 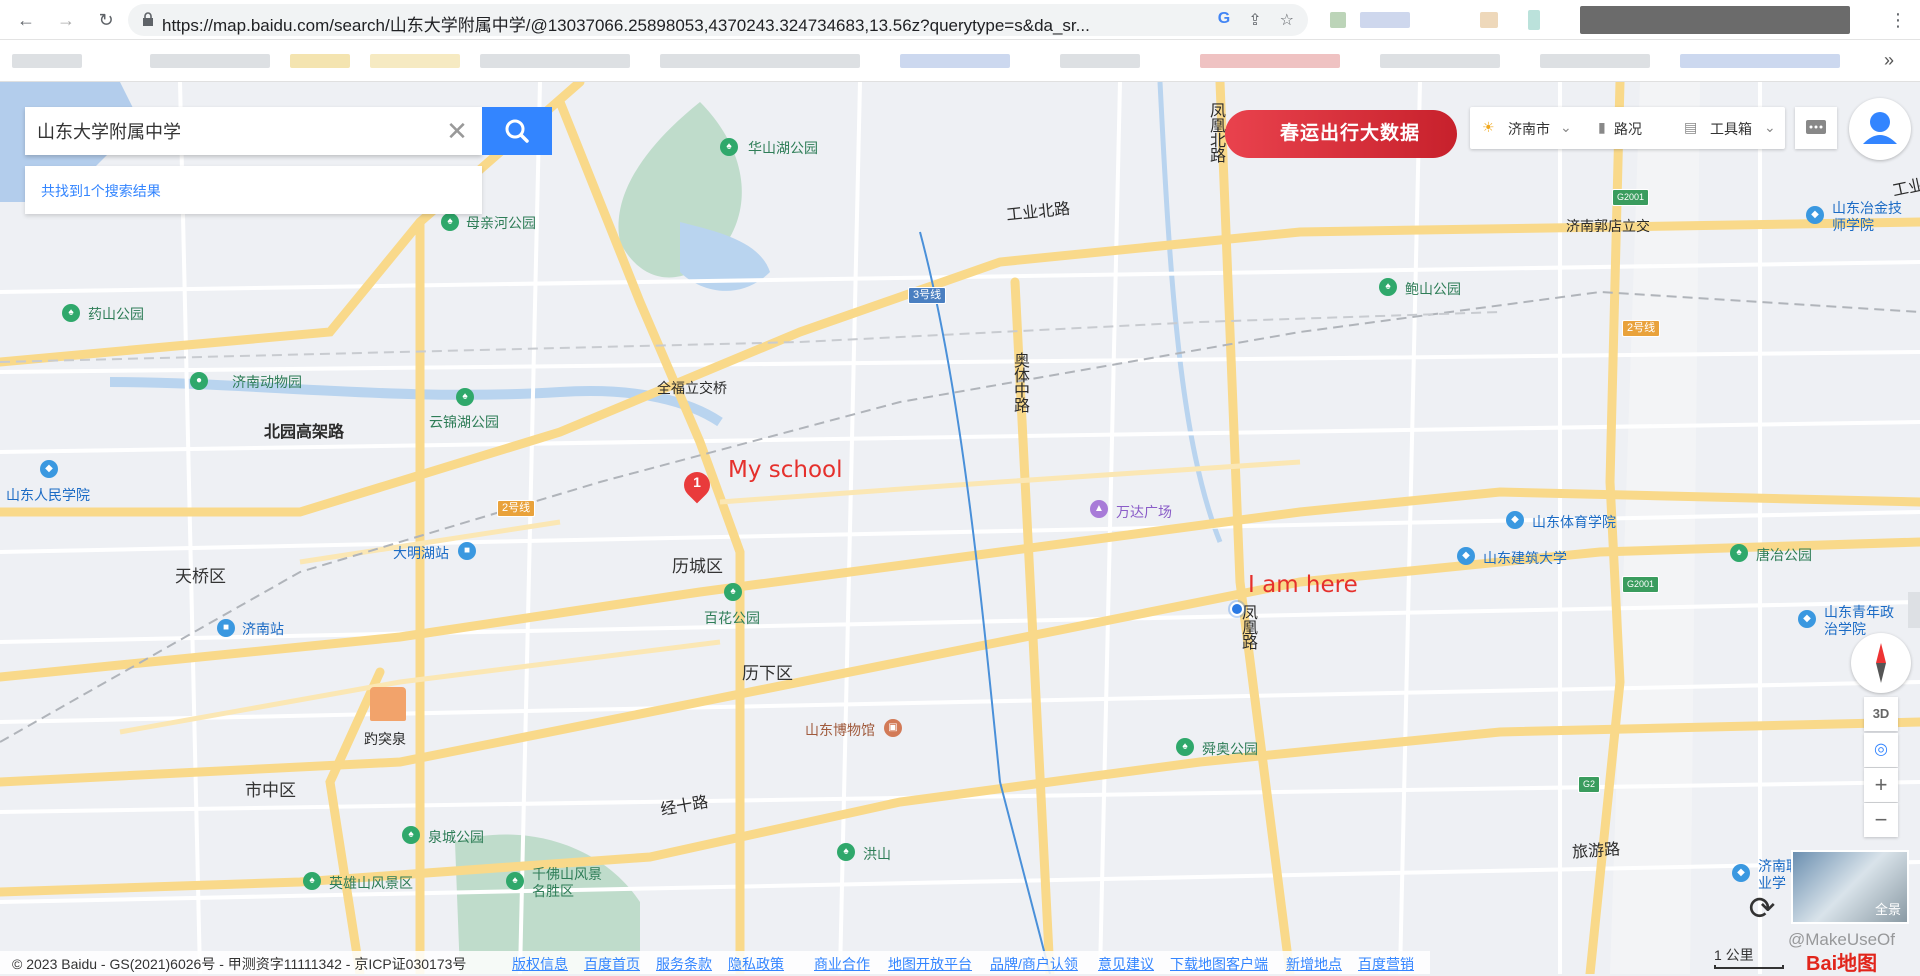 What do you see at coordinates (732, 618) in the screenshot?
I see `poi-label: 百花公园` at bounding box center [732, 618].